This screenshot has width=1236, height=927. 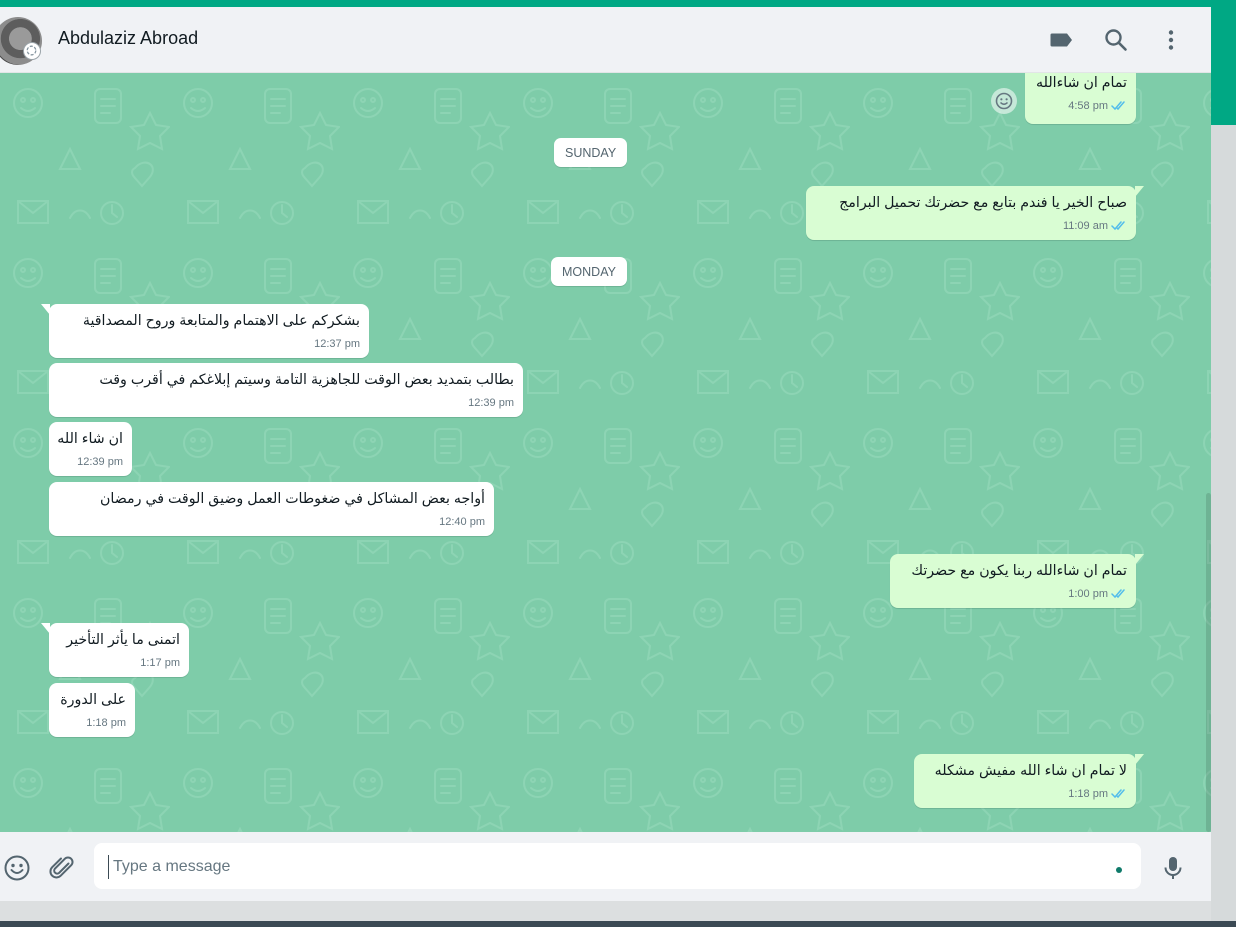 What do you see at coordinates (591, 152) in the screenshot?
I see `day-separator: SUNDAY` at bounding box center [591, 152].